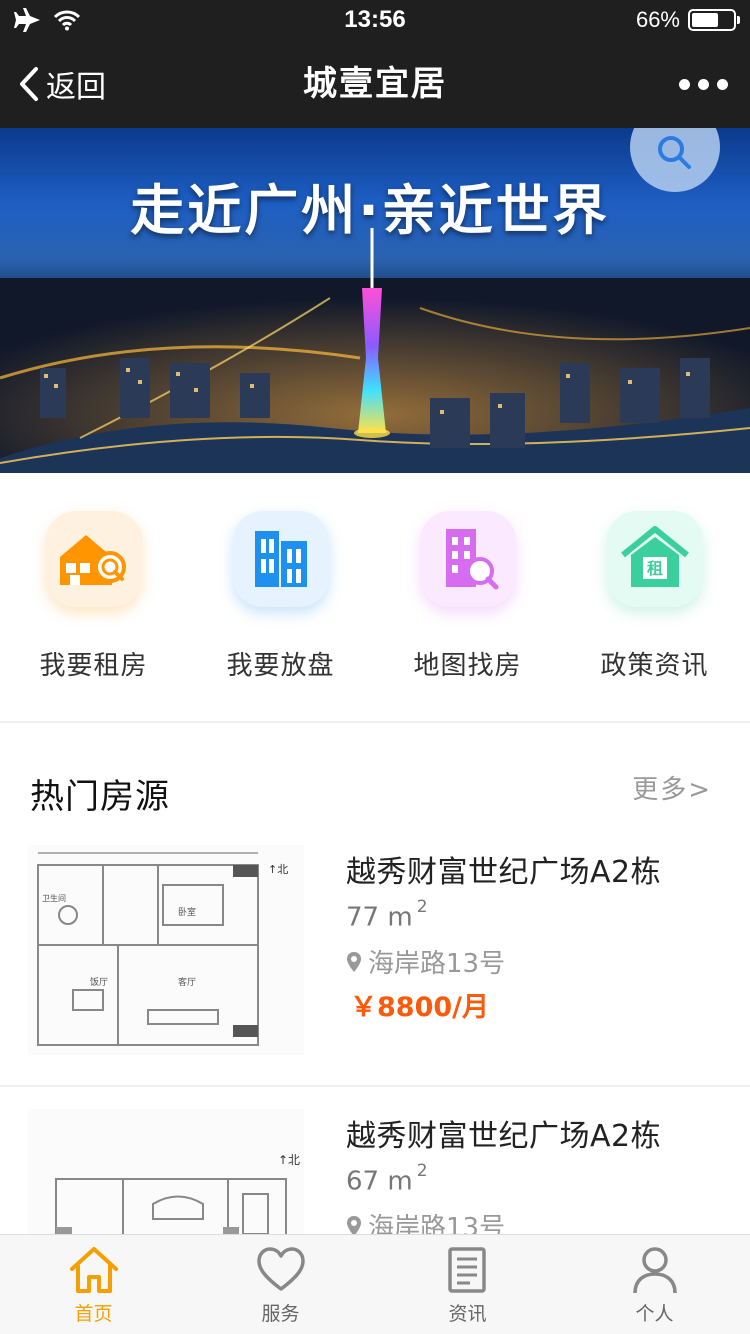 The image size is (750, 1334). I want to click on chevron-left-icon, so click(29, 84).